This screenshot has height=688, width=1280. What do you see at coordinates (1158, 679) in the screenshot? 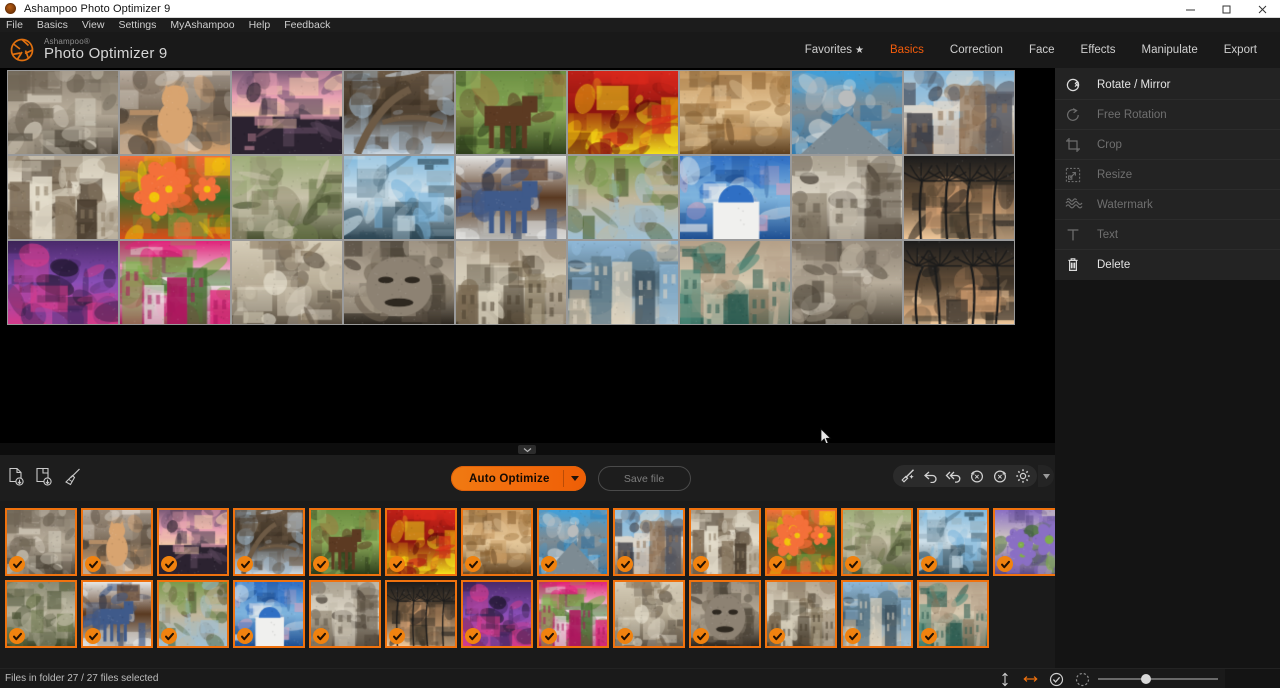
I see `zoom-slider` at bounding box center [1158, 679].